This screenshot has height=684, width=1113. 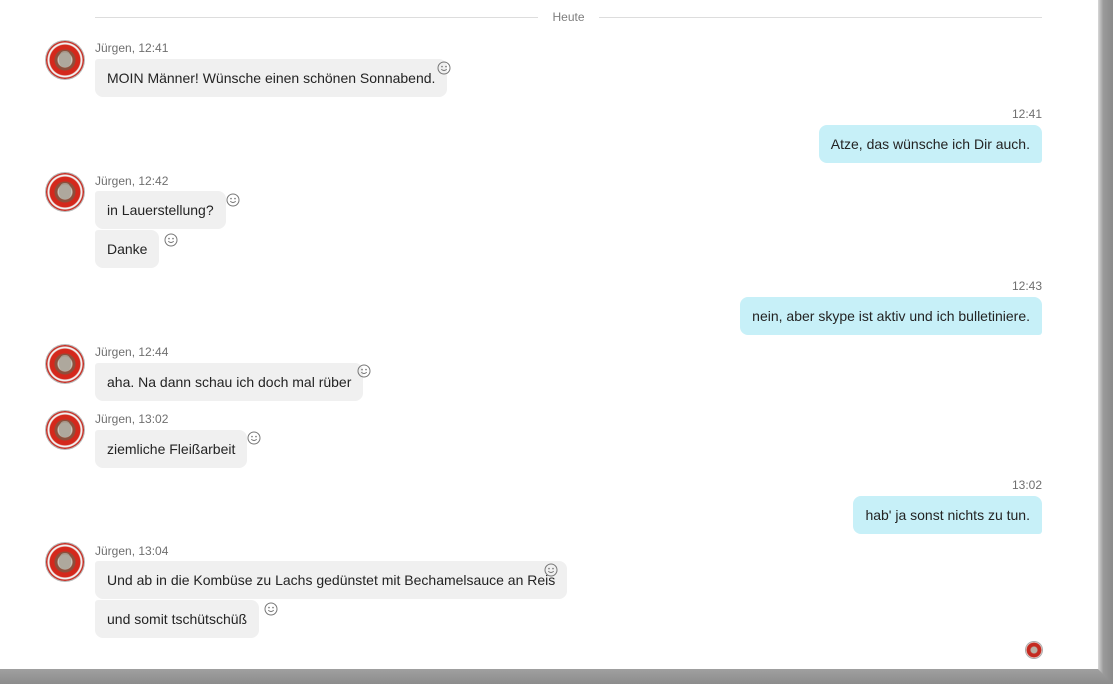 What do you see at coordinates (1026, 114) in the screenshot?
I see `message-time: 12:41` at bounding box center [1026, 114].